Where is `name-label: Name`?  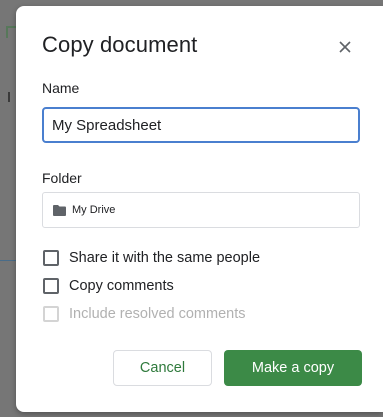
name-label: Name is located at coordinates (61, 88).